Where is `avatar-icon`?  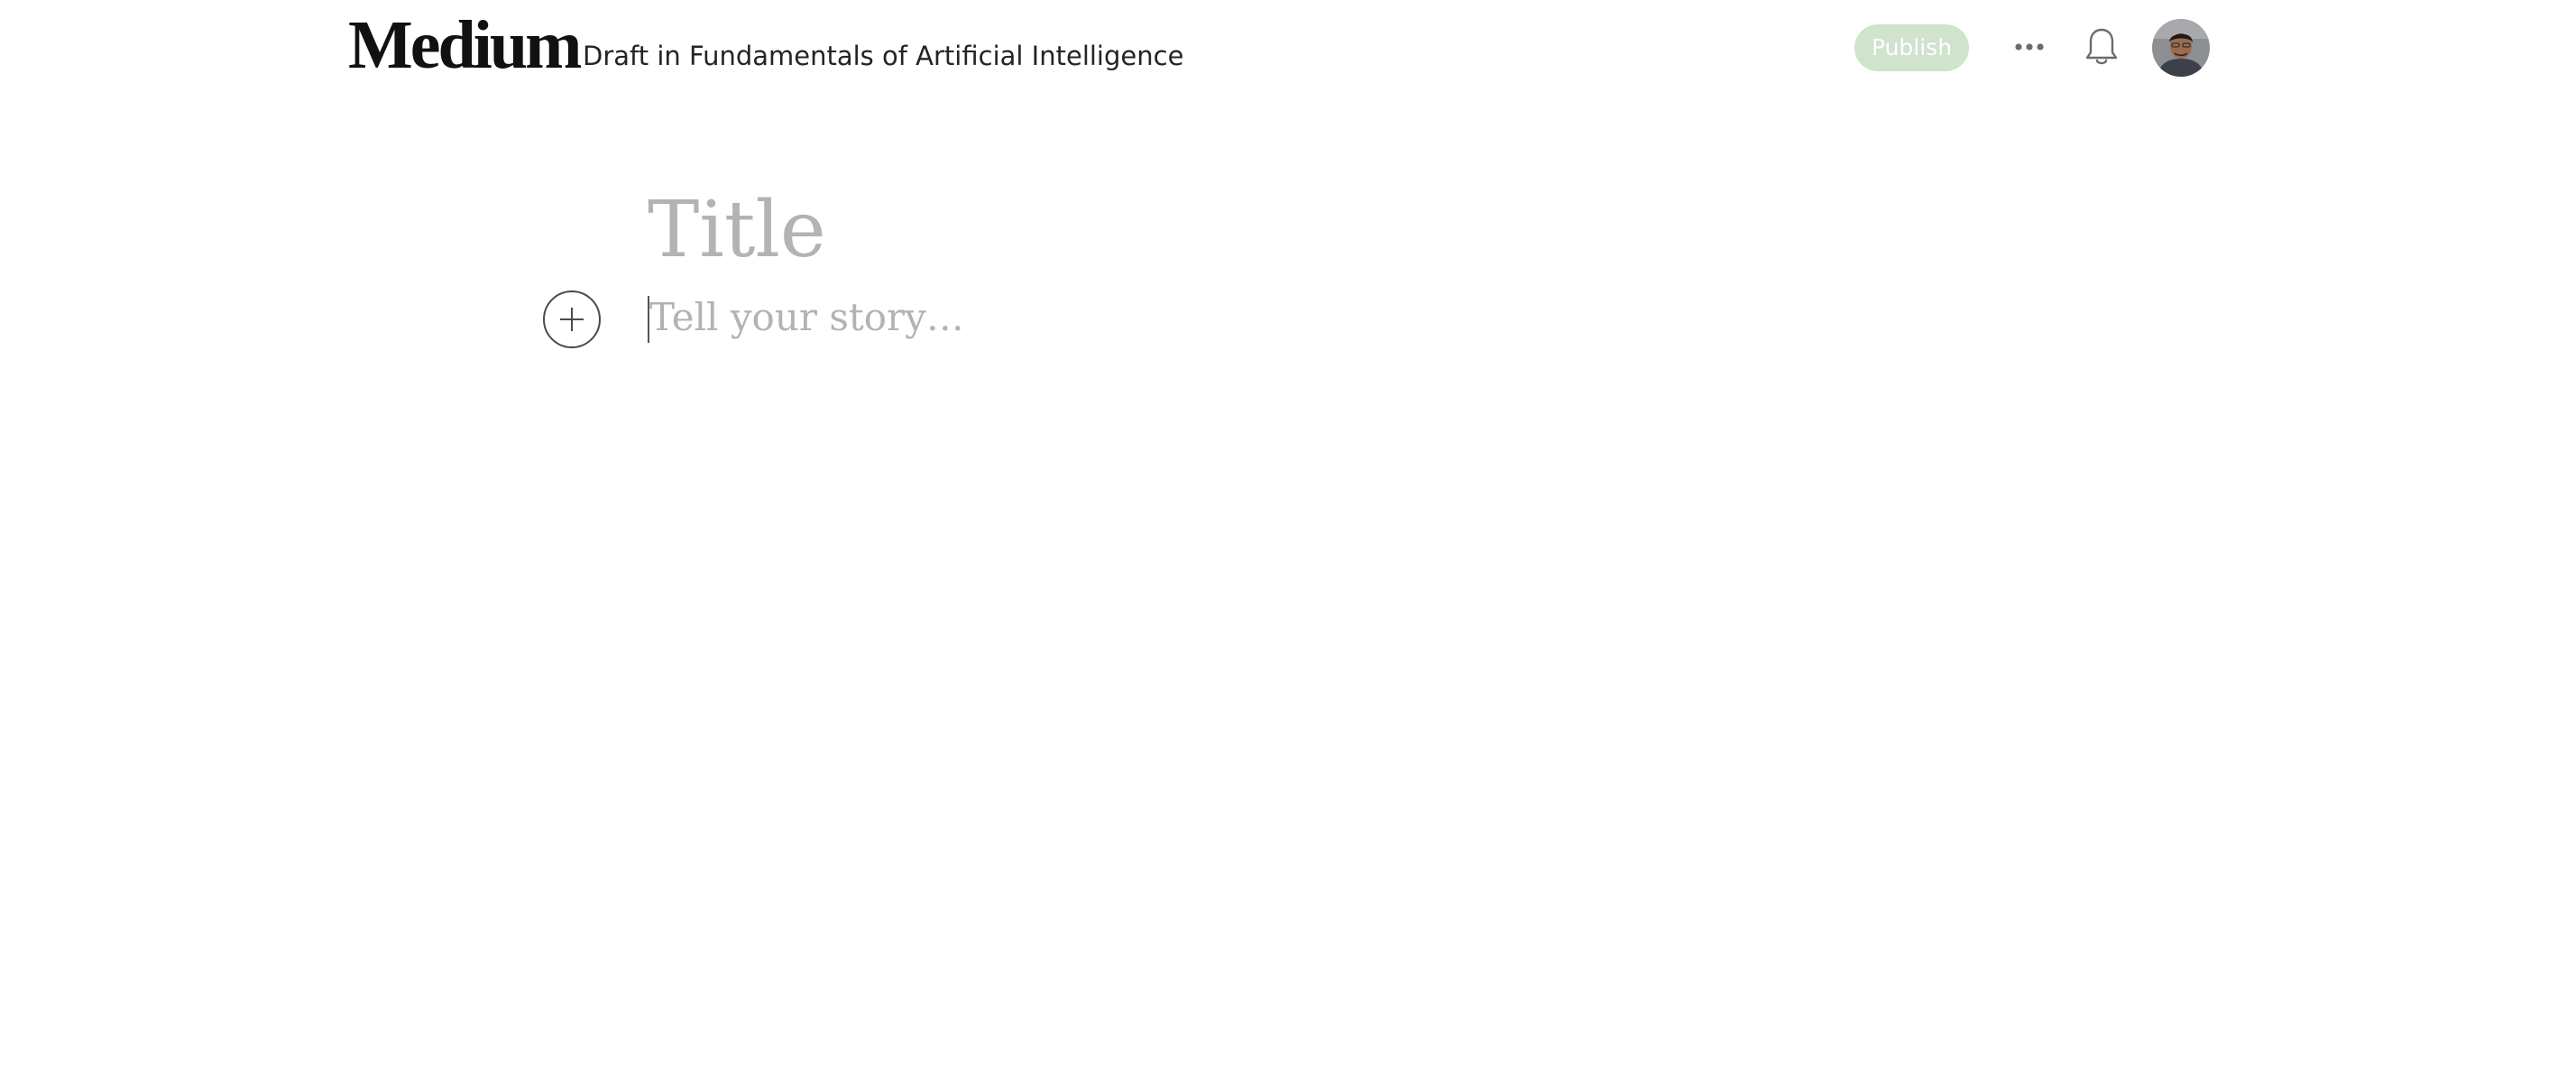
avatar-icon is located at coordinates (2181, 48).